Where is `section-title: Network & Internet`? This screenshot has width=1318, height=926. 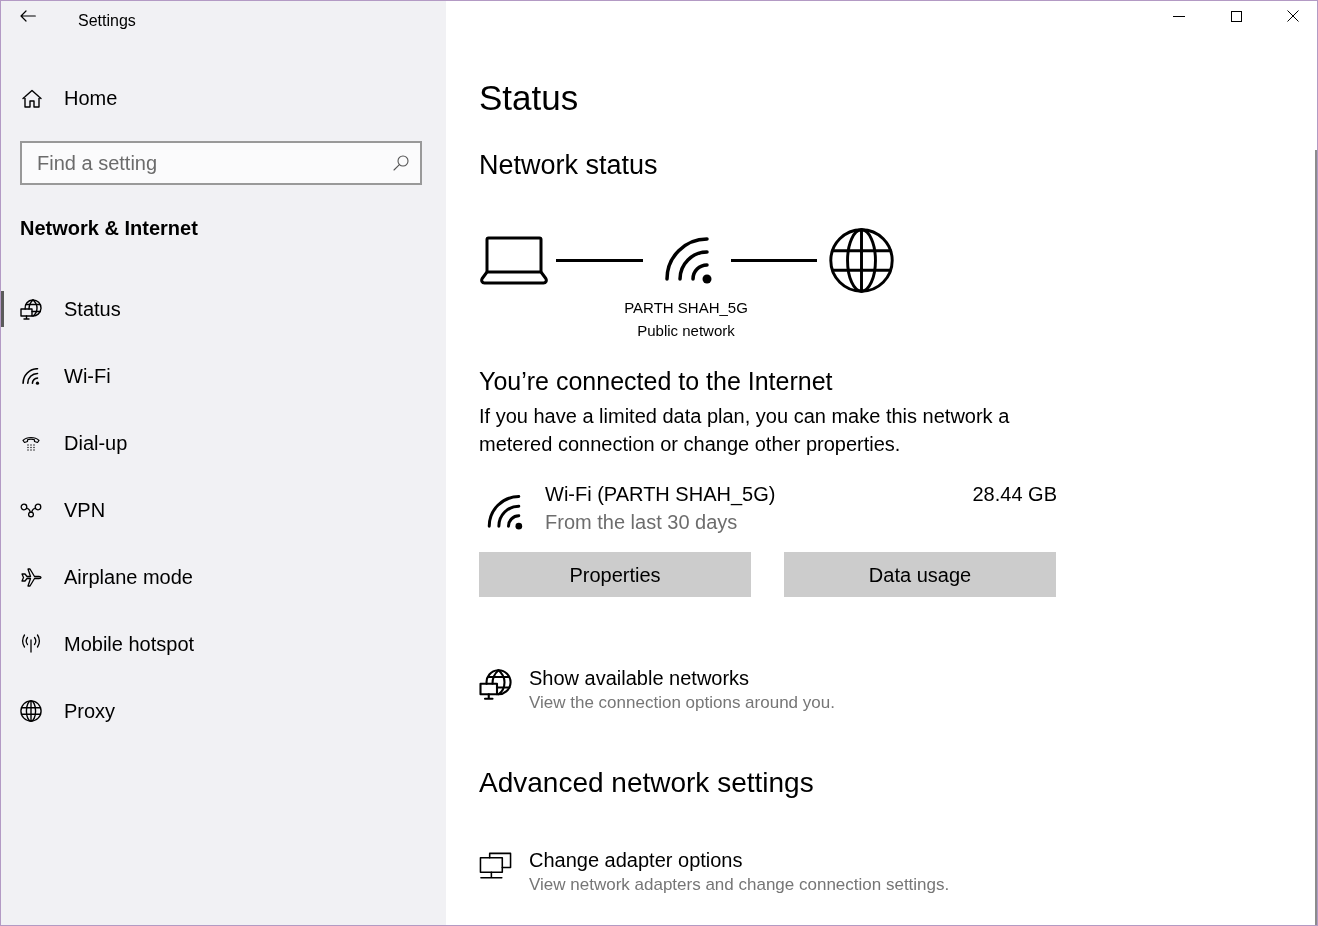
section-title: Network & Internet is located at coordinates (109, 228).